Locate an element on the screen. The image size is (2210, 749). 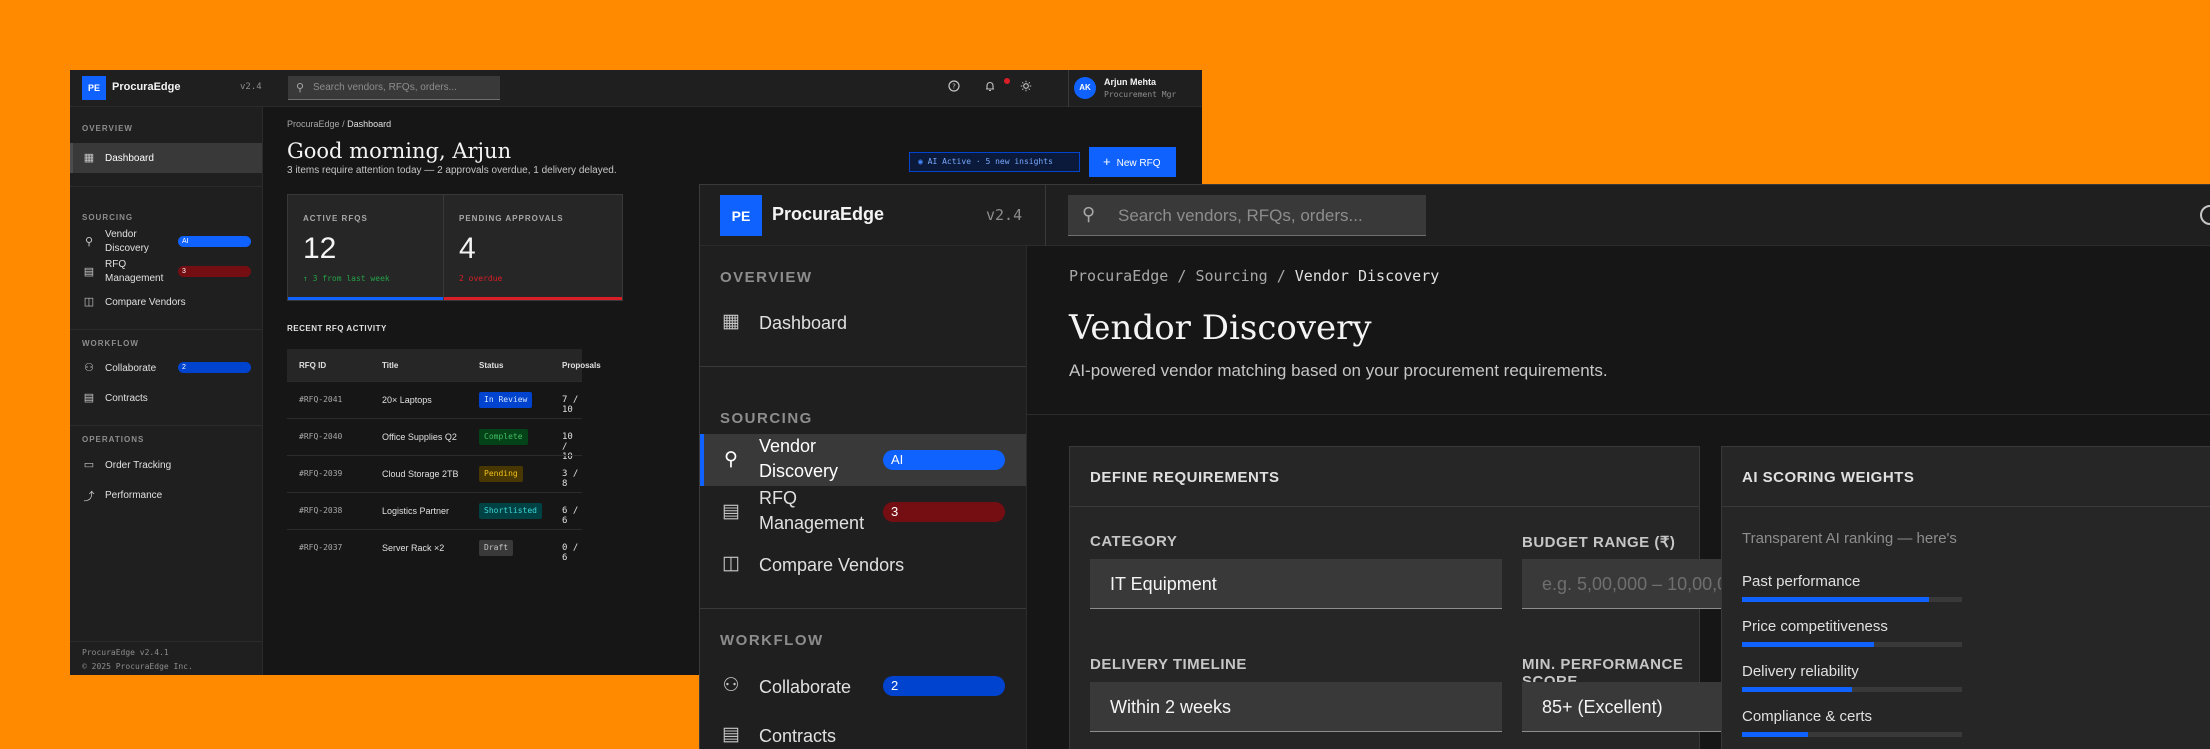
contract-icon: ▤ is located at coordinates (89, 398).